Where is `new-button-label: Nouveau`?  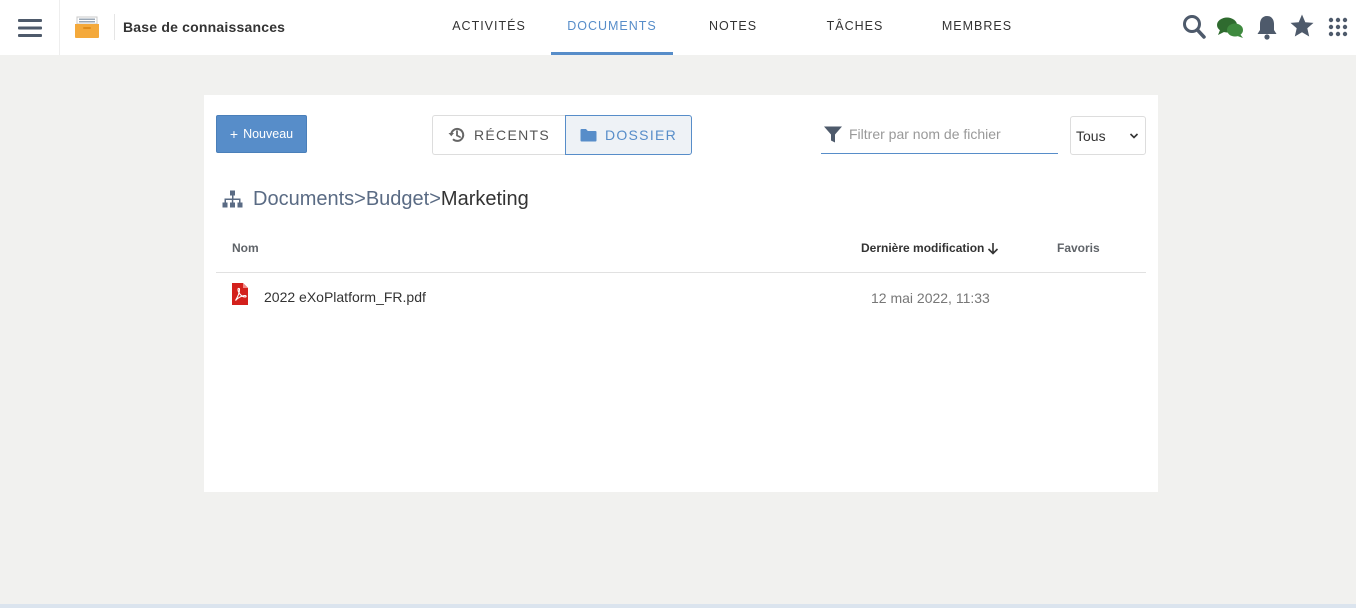 new-button-label: Nouveau is located at coordinates (268, 134).